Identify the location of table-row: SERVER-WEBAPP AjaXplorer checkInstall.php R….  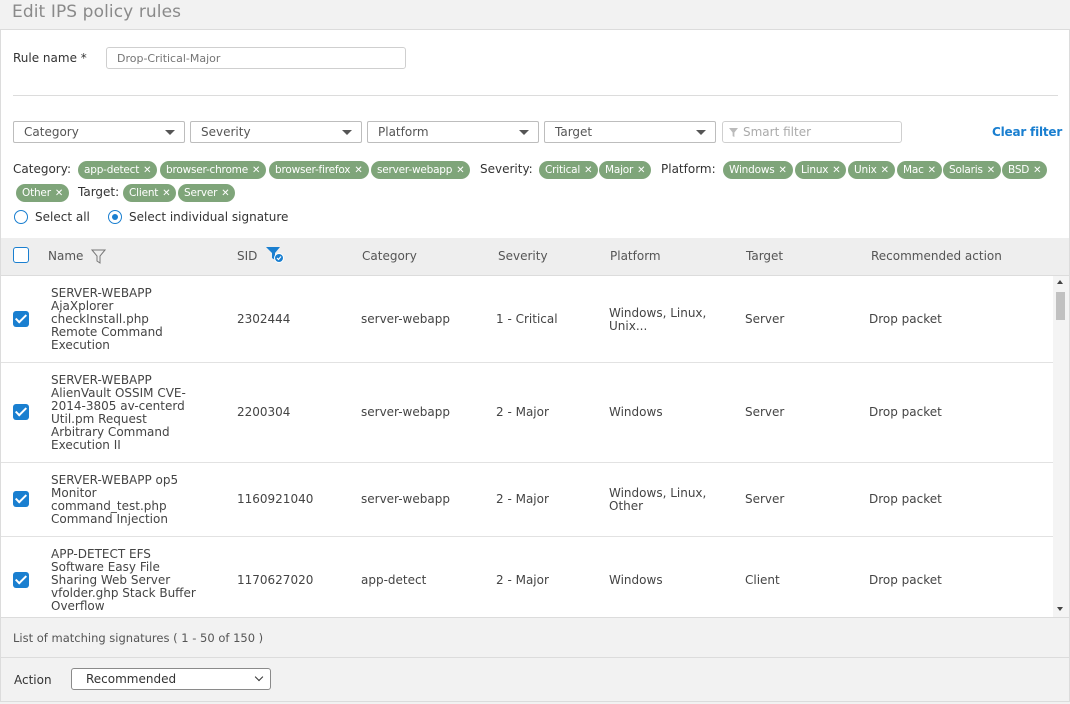
(527, 319).